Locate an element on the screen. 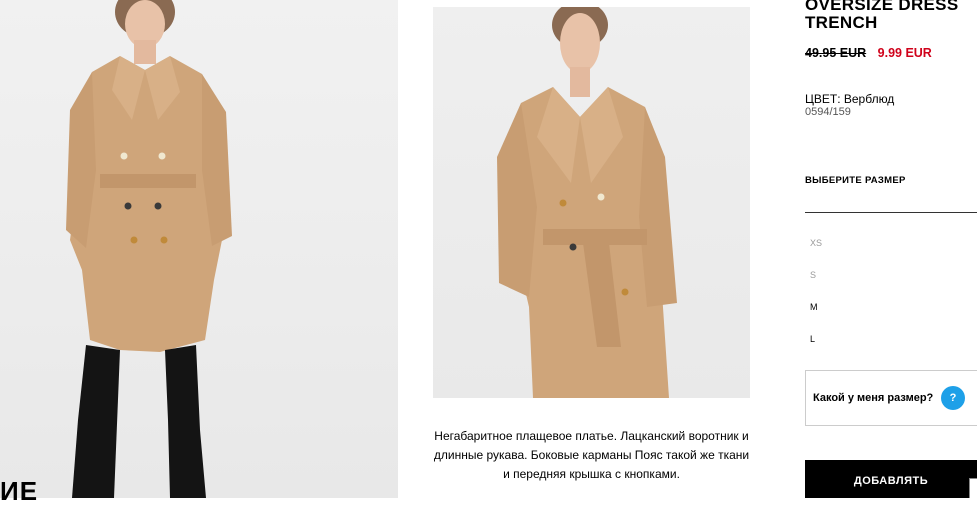 This screenshot has height=506, width=977. reference-code: 0594/159 is located at coordinates (828, 112).